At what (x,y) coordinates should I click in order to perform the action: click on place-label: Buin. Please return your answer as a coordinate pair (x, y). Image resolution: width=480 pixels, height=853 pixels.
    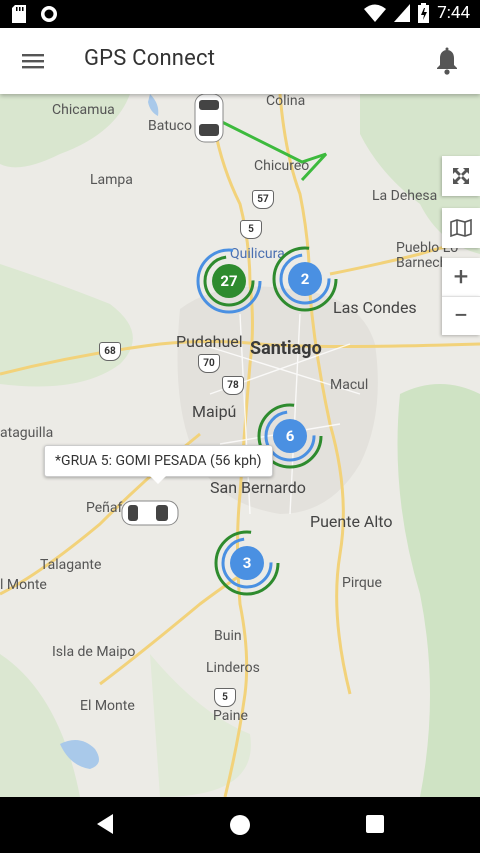
    Looking at the image, I should click on (228, 636).